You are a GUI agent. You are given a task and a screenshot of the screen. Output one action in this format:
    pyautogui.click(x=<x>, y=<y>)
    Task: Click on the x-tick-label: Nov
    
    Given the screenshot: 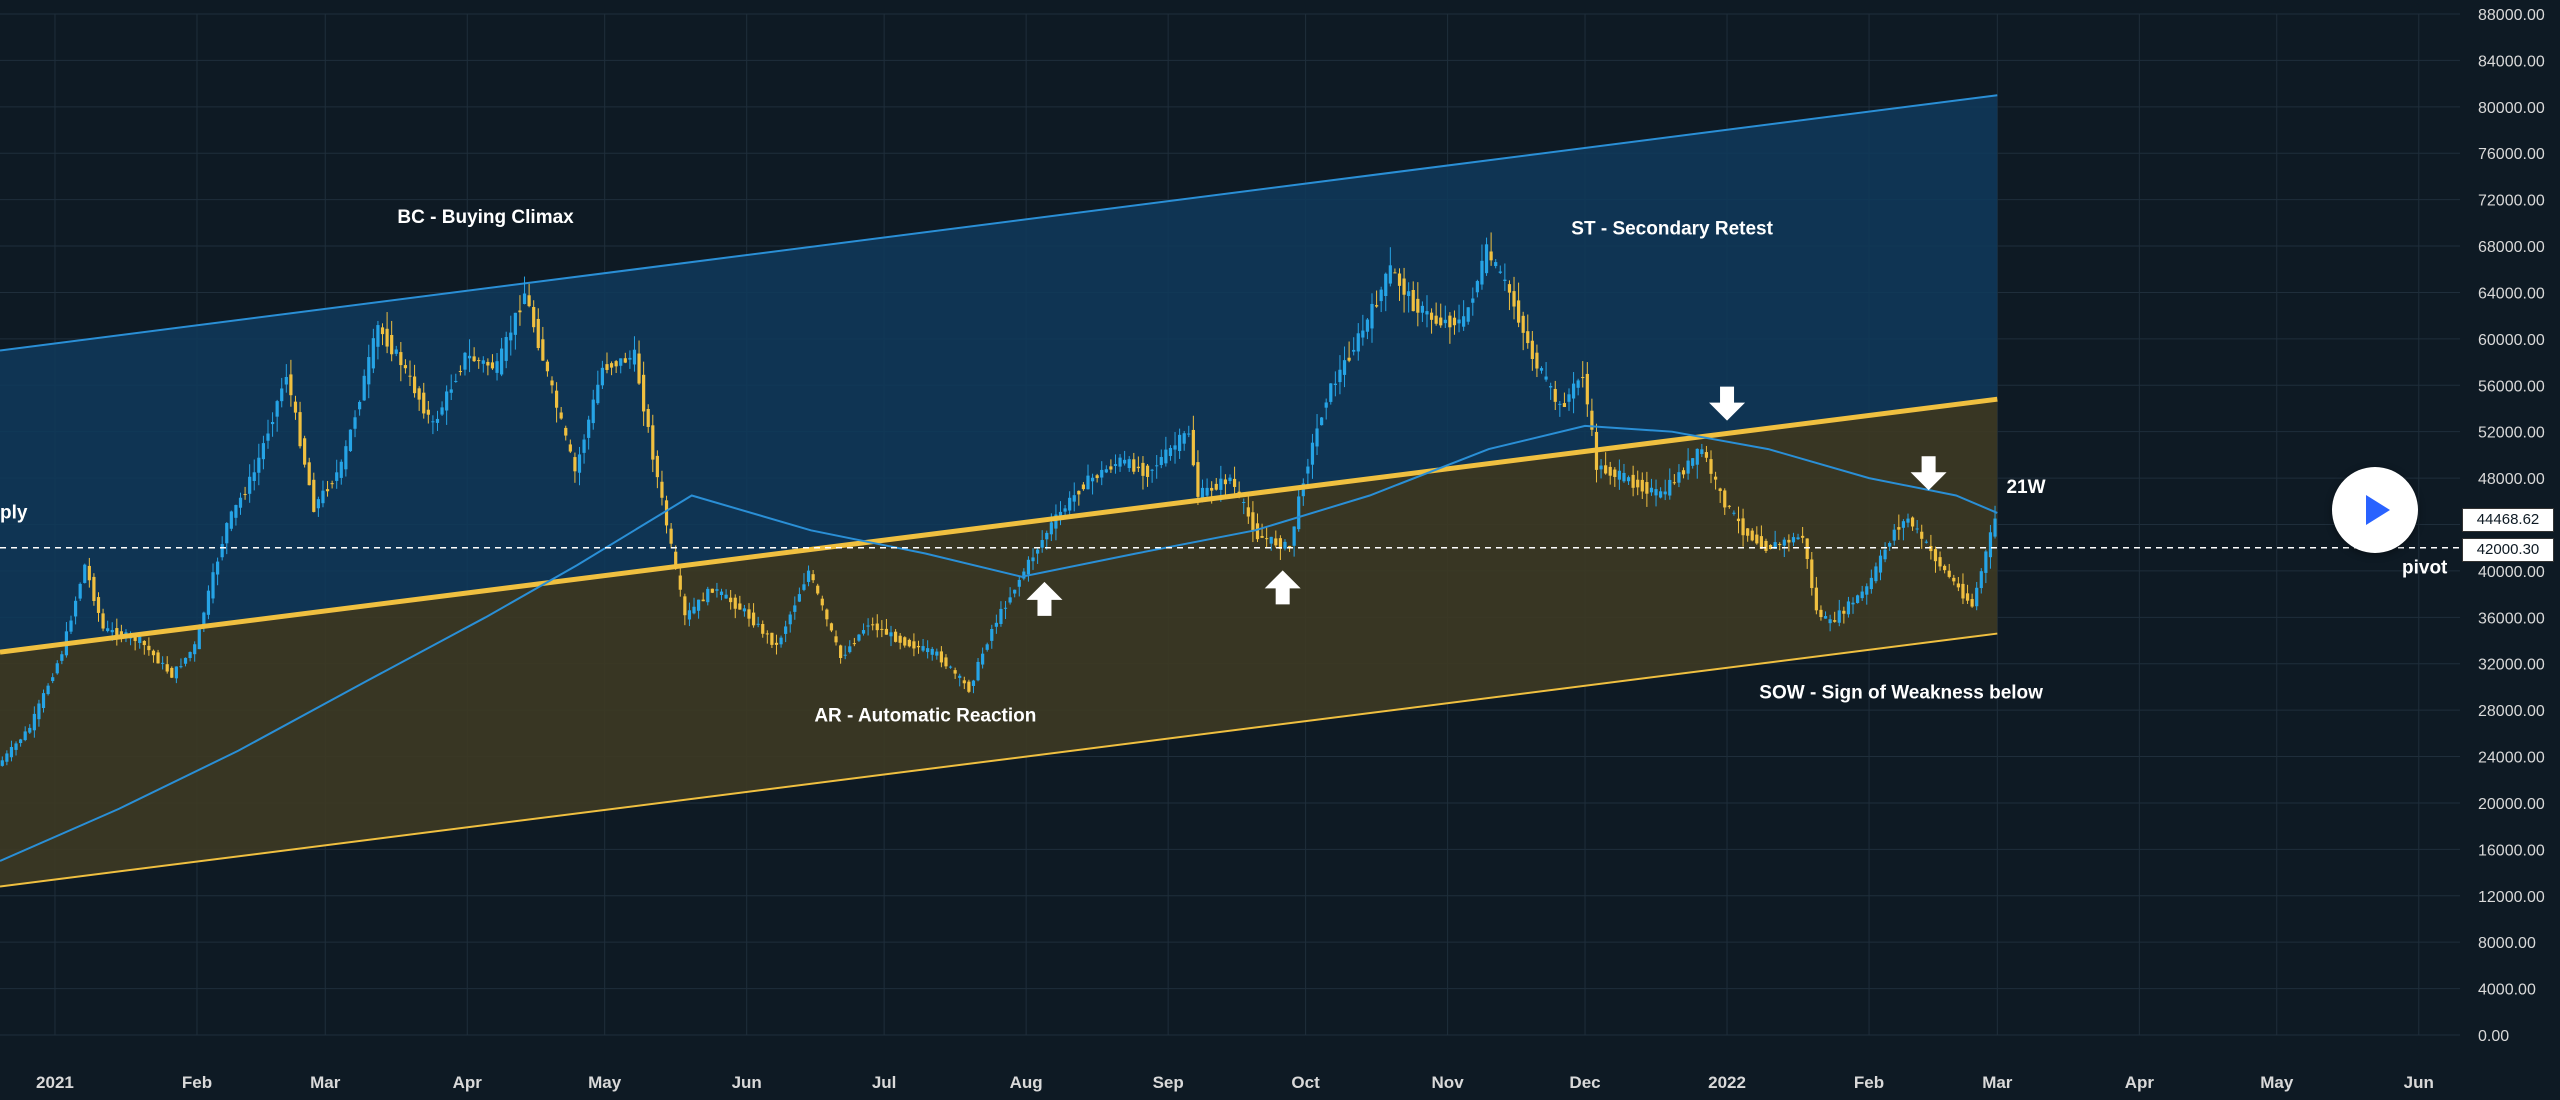 What is the action you would take?
    pyautogui.click(x=1448, y=1082)
    